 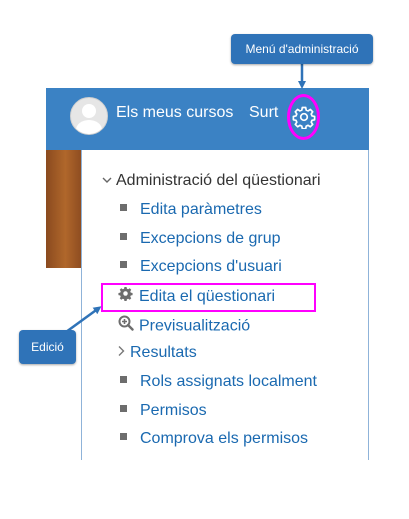 What do you see at coordinates (83, 320) in the screenshot?
I see `edit-callout-arrow` at bounding box center [83, 320].